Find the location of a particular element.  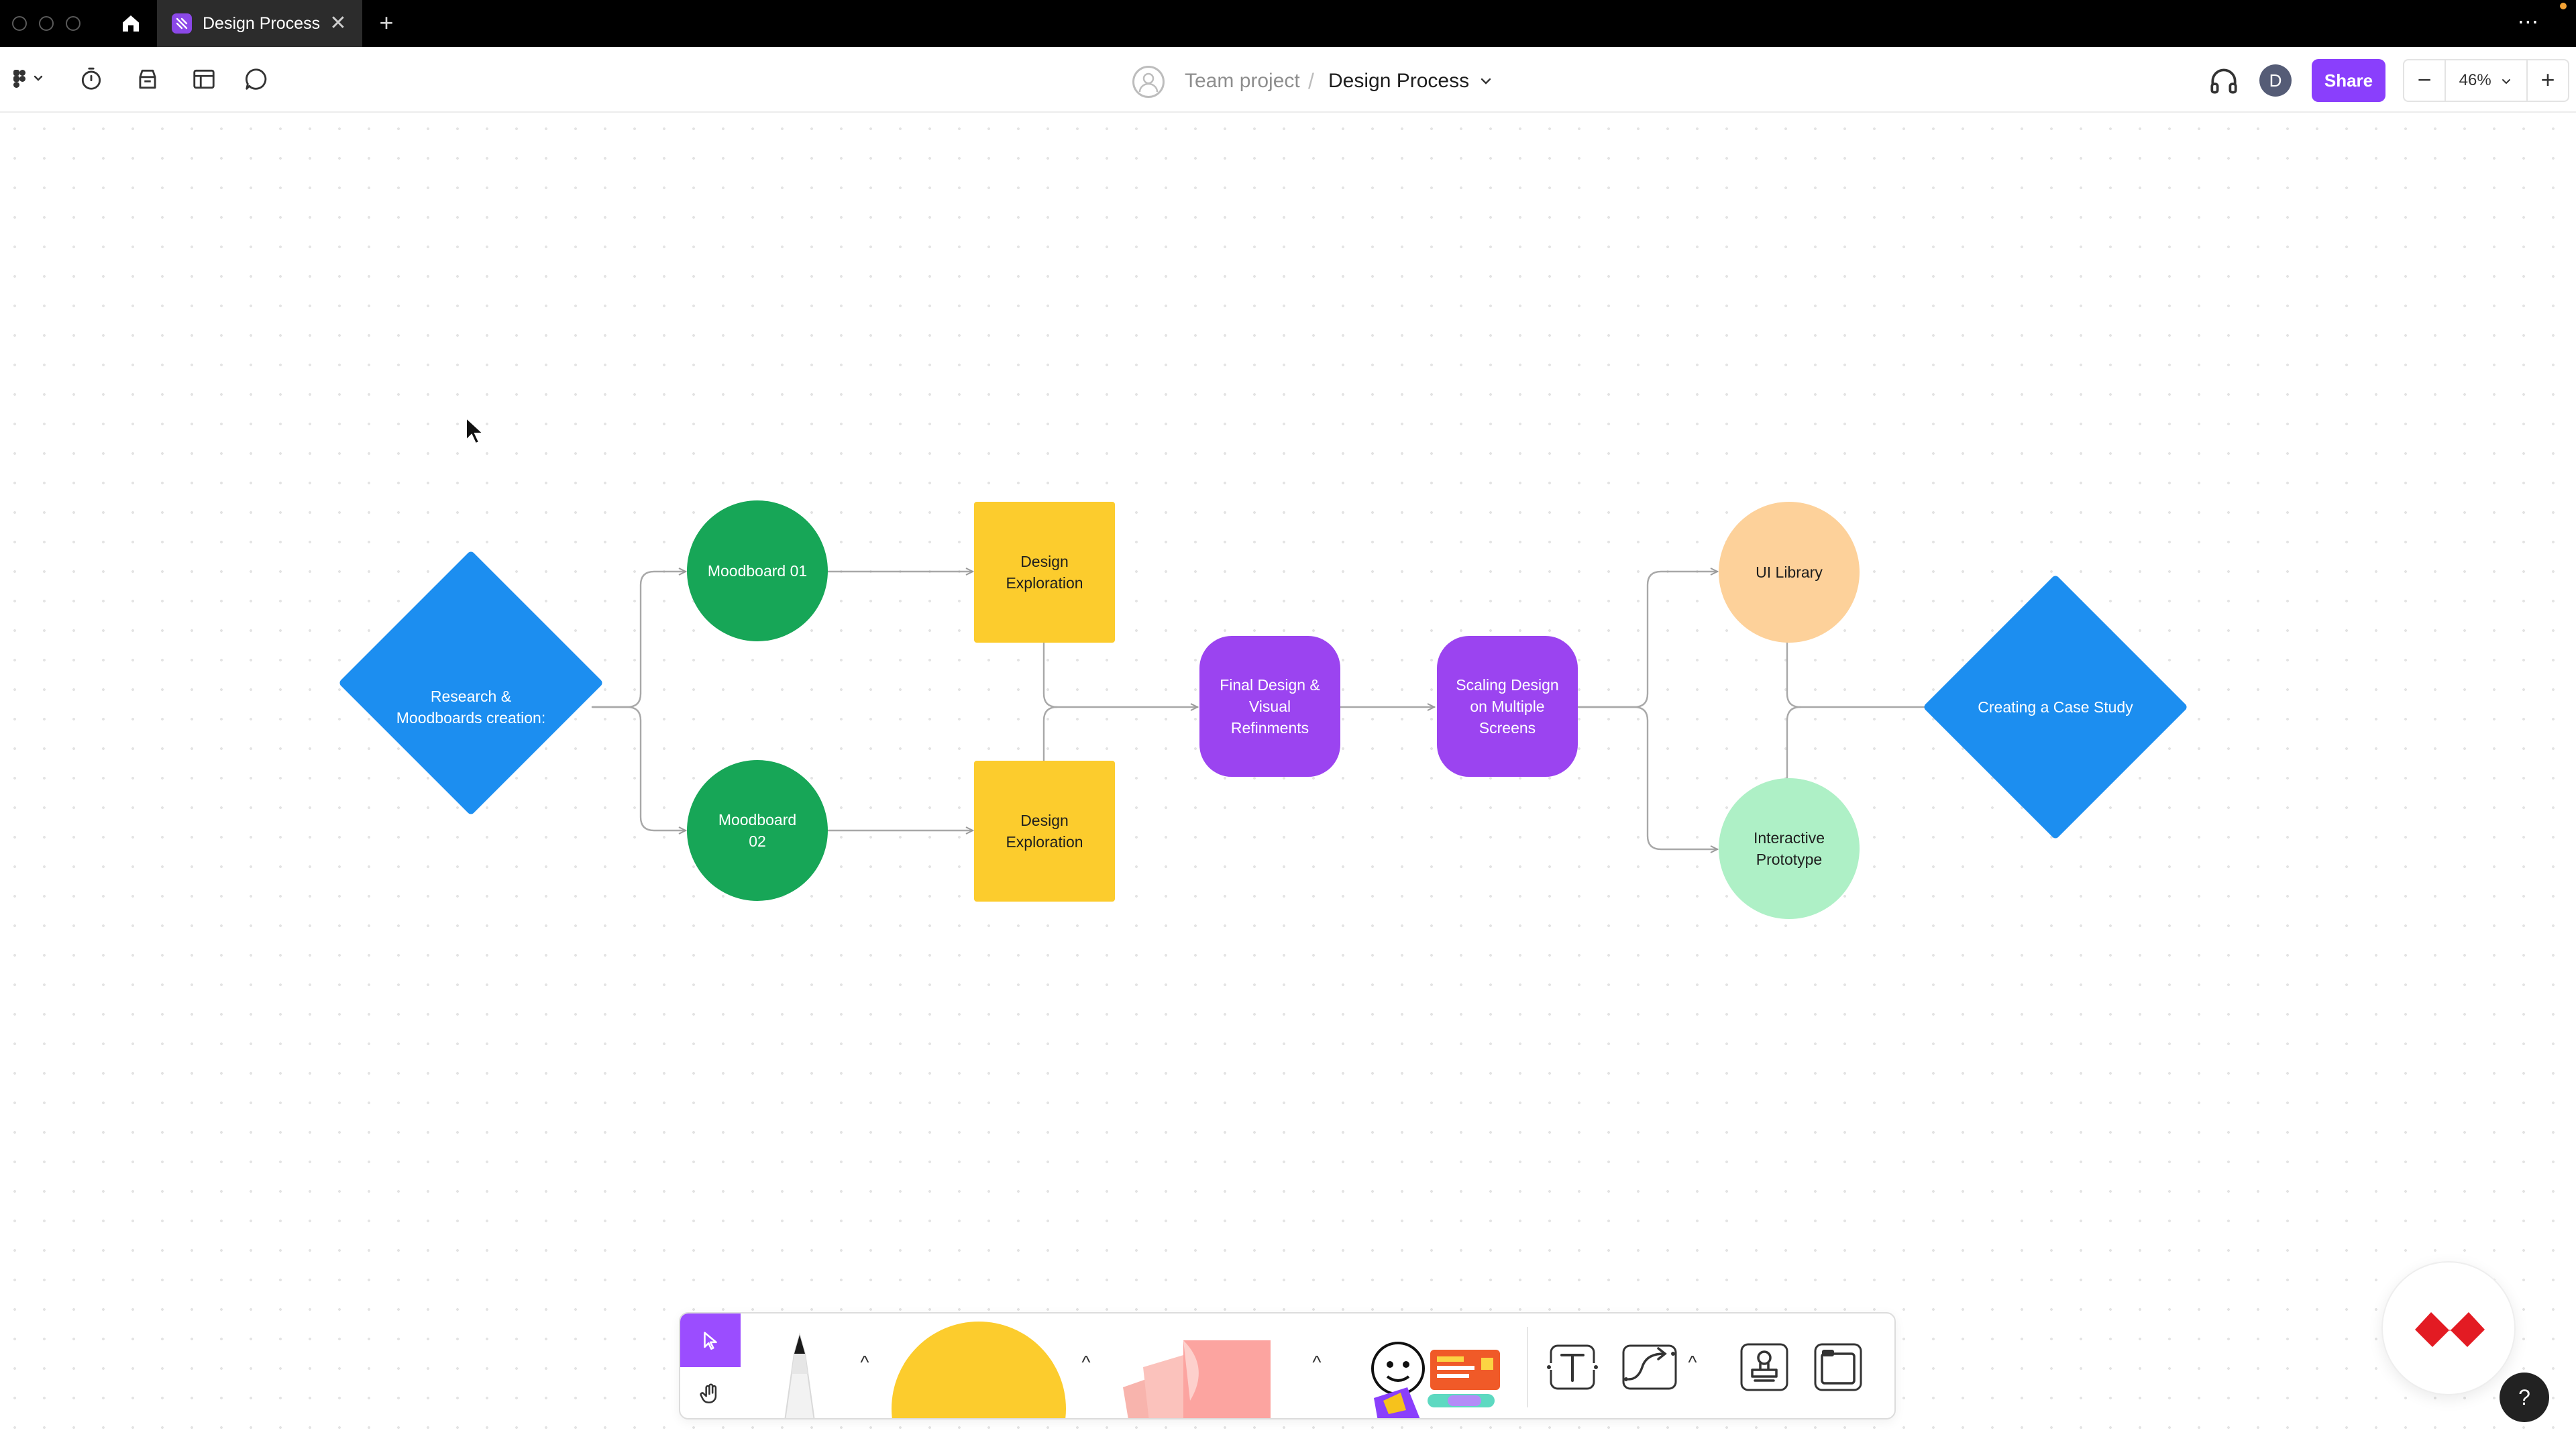

node-case-study-label: Creating a Case Study is located at coordinates (2055, 707).